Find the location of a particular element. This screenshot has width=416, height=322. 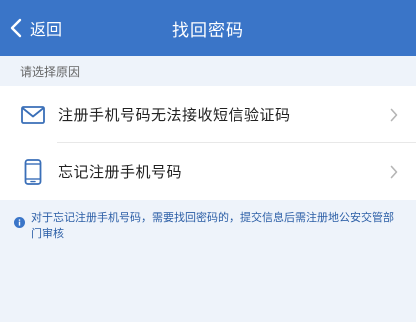

page-title: 找回密码 is located at coordinates (208, 30).